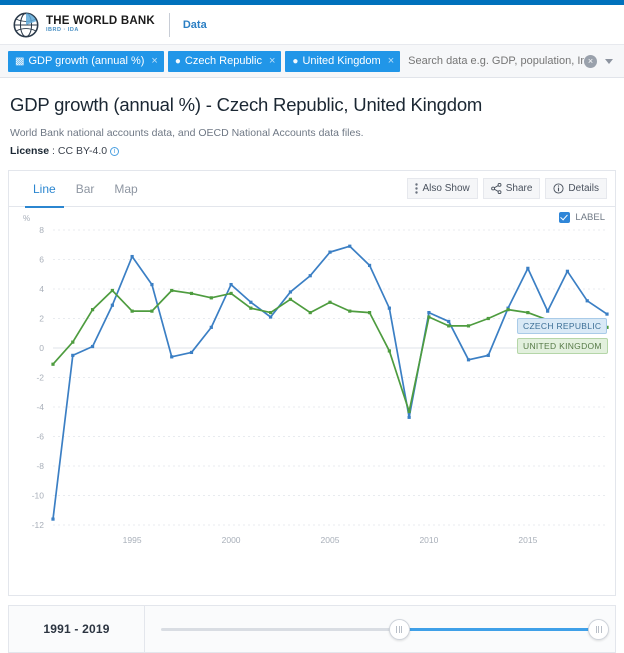 This screenshot has height=653, width=624. Describe the element at coordinates (41, 289) in the screenshot. I see `y-axis-tick-label: 4` at that location.